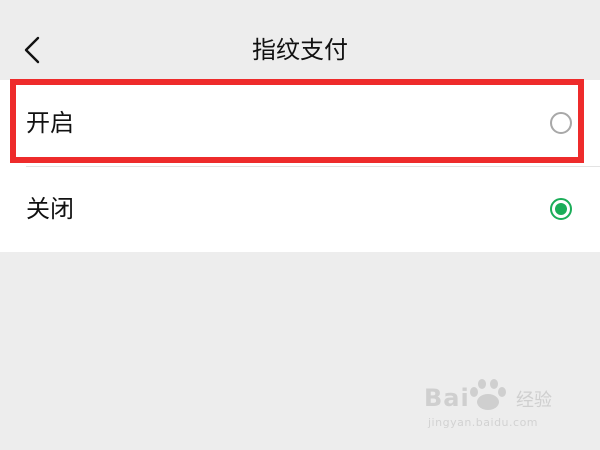 This screenshot has height=450, width=600. What do you see at coordinates (488, 394) in the screenshot?
I see `paw-icon` at bounding box center [488, 394].